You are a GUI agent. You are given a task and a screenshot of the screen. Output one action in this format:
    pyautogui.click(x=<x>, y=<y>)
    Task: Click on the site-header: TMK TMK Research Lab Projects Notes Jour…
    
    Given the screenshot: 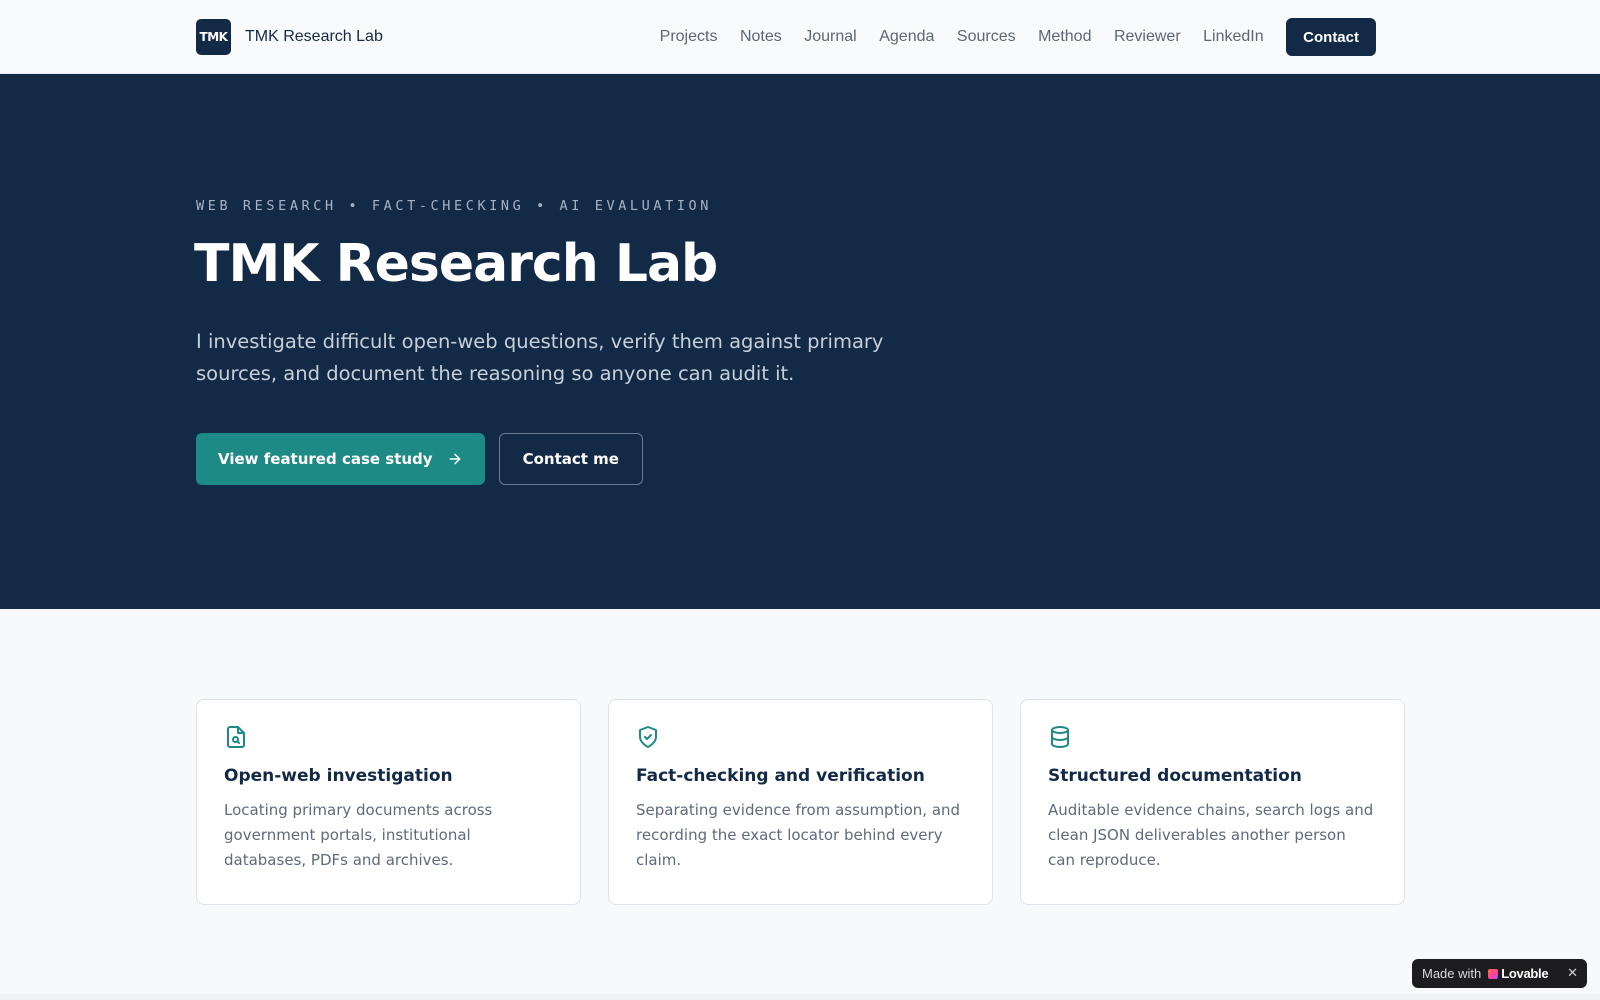 What is the action you would take?
    pyautogui.click(x=800, y=37)
    